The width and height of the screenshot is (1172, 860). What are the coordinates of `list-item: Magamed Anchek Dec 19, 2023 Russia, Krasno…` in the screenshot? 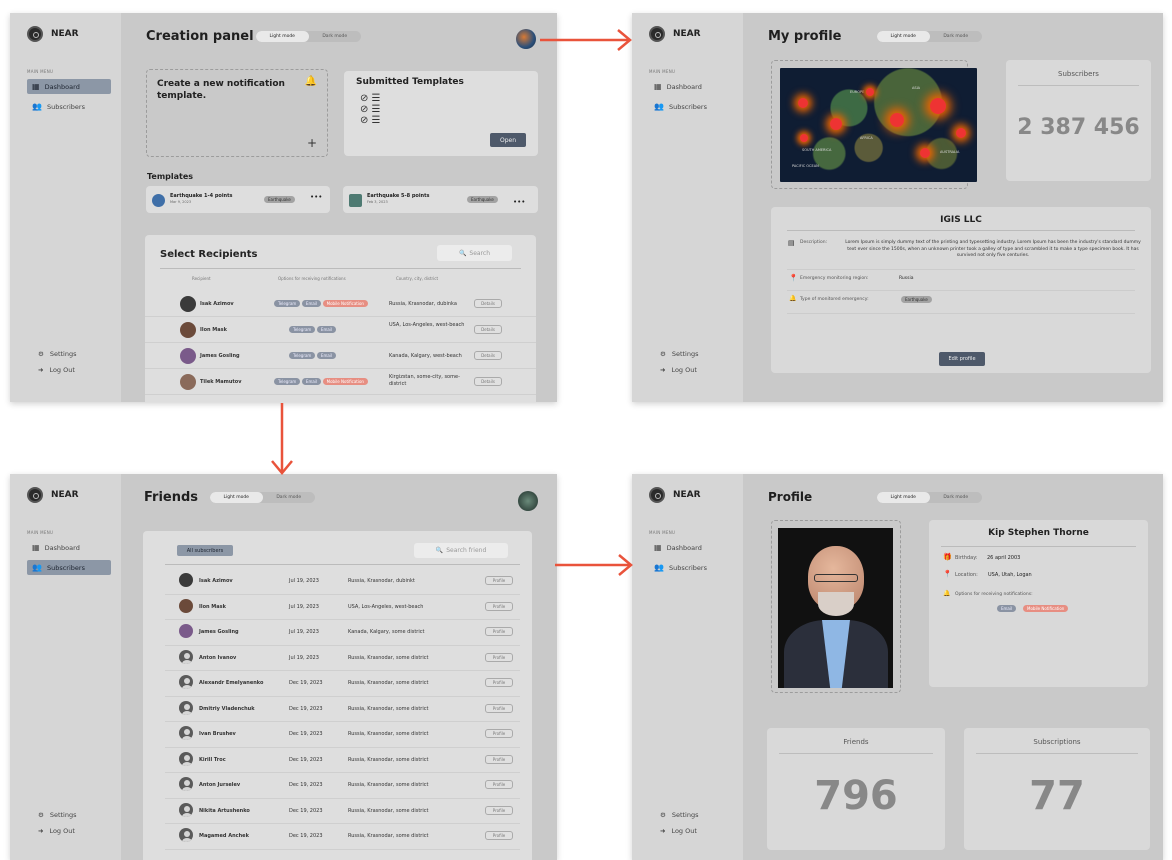 It's located at (342, 837).